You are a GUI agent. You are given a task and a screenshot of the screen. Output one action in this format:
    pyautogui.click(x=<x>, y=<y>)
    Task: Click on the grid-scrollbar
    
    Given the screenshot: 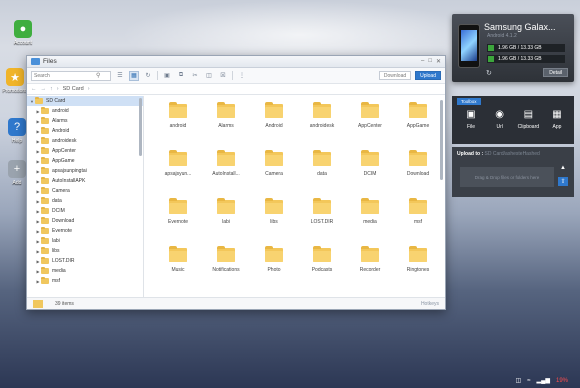 What is the action you would take?
    pyautogui.click(x=441, y=140)
    